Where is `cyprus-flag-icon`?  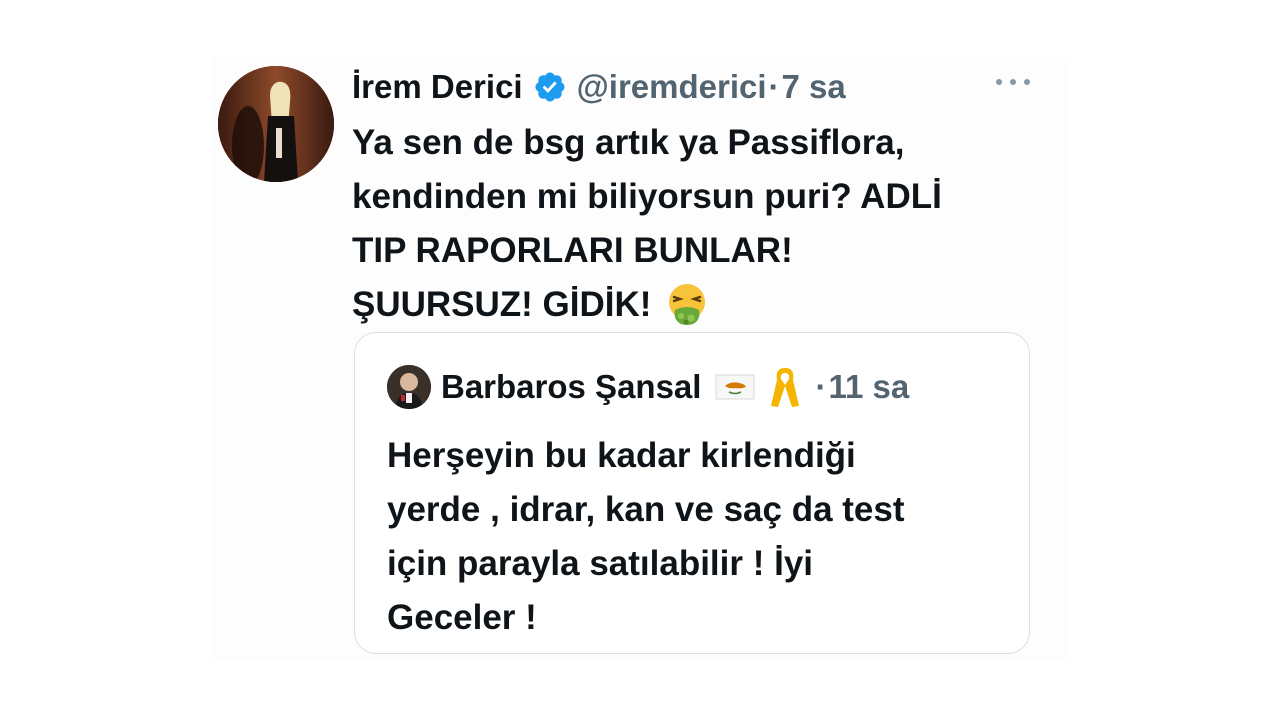 cyprus-flag-icon is located at coordinates (735, 387).